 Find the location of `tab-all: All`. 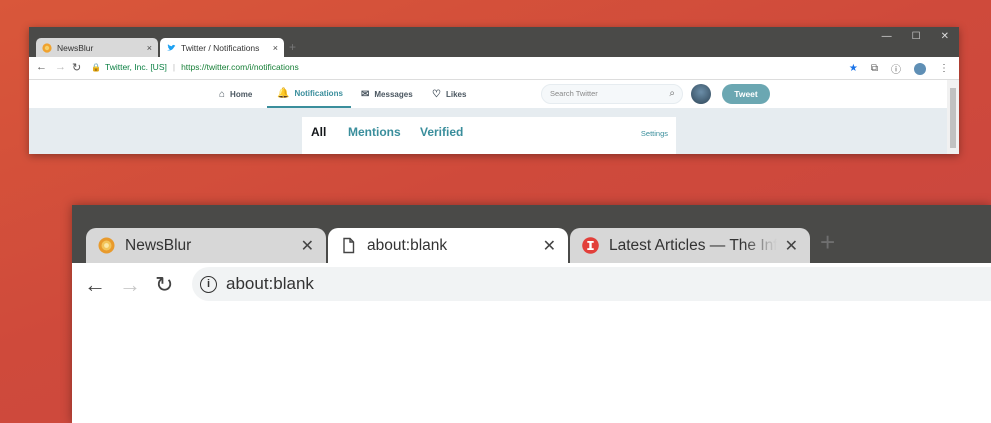

tab-all: All is located at coordinates (318, 132).